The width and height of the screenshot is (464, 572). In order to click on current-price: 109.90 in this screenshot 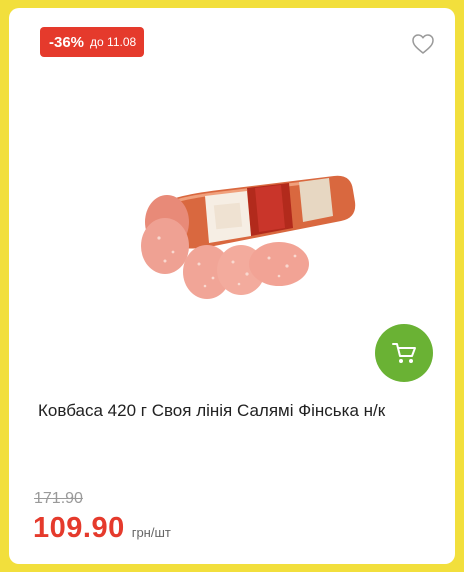, I will do `click(79, 528)`.